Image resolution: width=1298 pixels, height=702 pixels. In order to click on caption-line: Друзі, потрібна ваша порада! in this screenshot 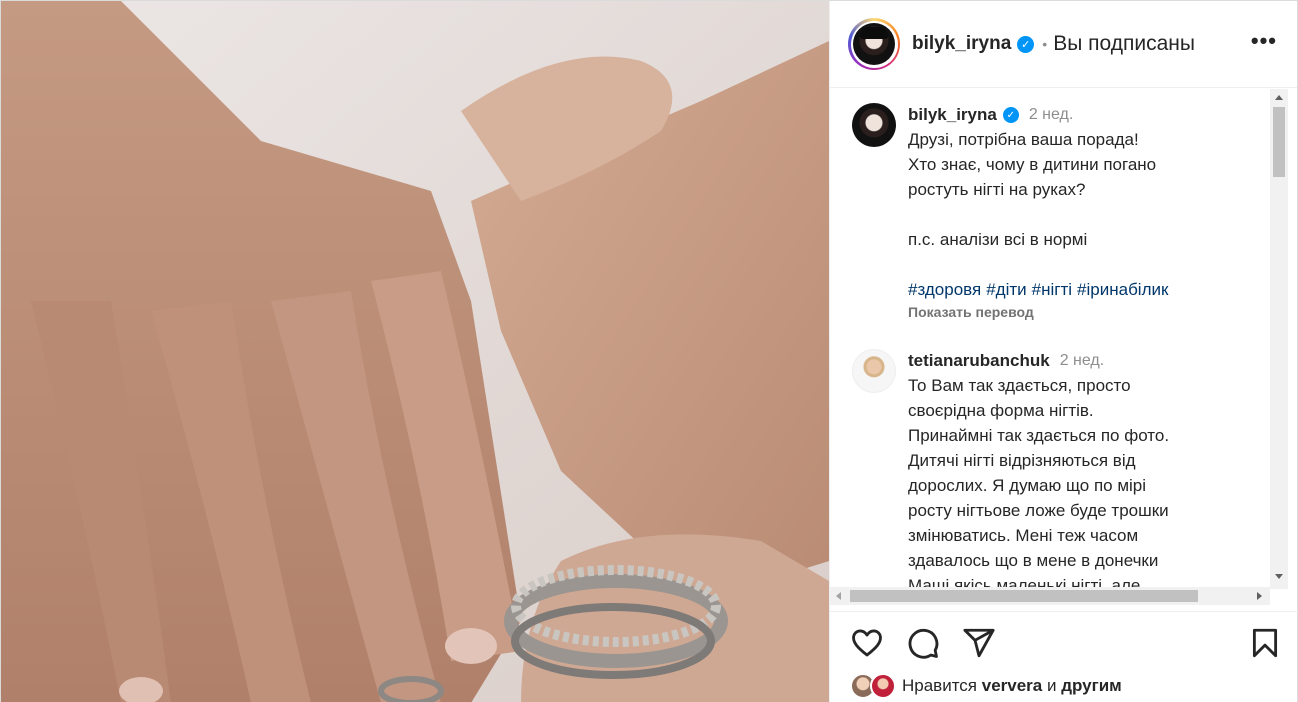, I will do `click(1023, 139)`.